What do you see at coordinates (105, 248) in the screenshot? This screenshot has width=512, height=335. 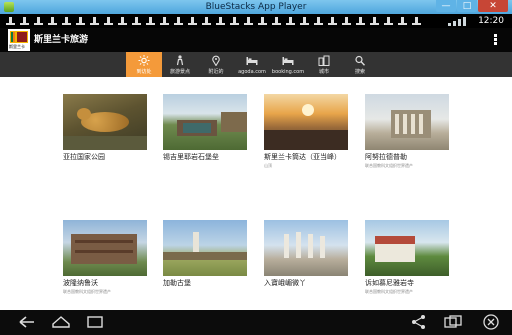 I see `place-photo-polonnaruwa` at bounding box center [105, 248].